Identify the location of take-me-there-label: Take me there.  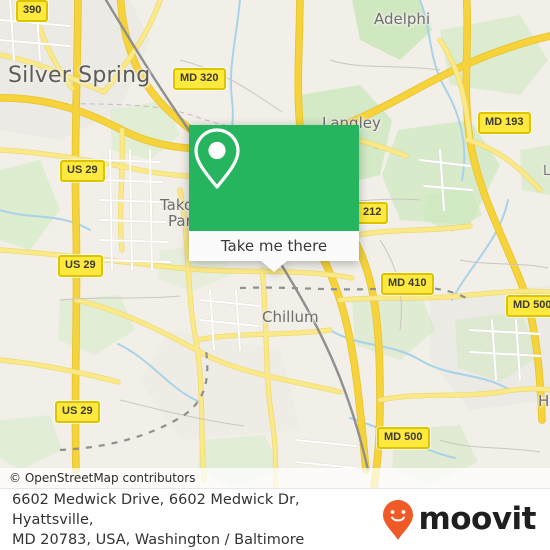
(274, 246).